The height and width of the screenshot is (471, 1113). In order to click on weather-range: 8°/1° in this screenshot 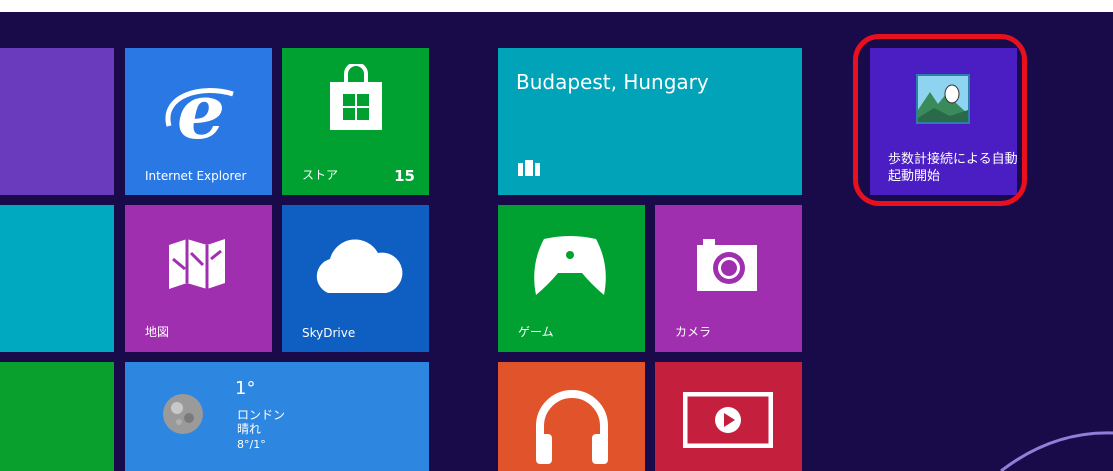, I will do `click(251, 444)`.